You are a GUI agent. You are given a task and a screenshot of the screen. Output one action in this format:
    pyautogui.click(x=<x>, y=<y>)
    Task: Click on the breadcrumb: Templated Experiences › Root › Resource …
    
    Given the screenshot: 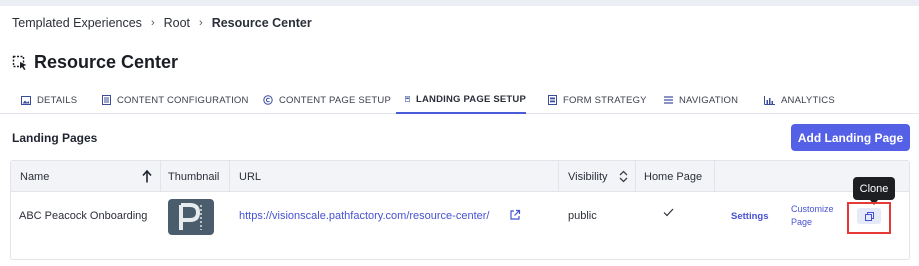 What is the action you would take?
    pyautogui.click(x=162, y=23)
    